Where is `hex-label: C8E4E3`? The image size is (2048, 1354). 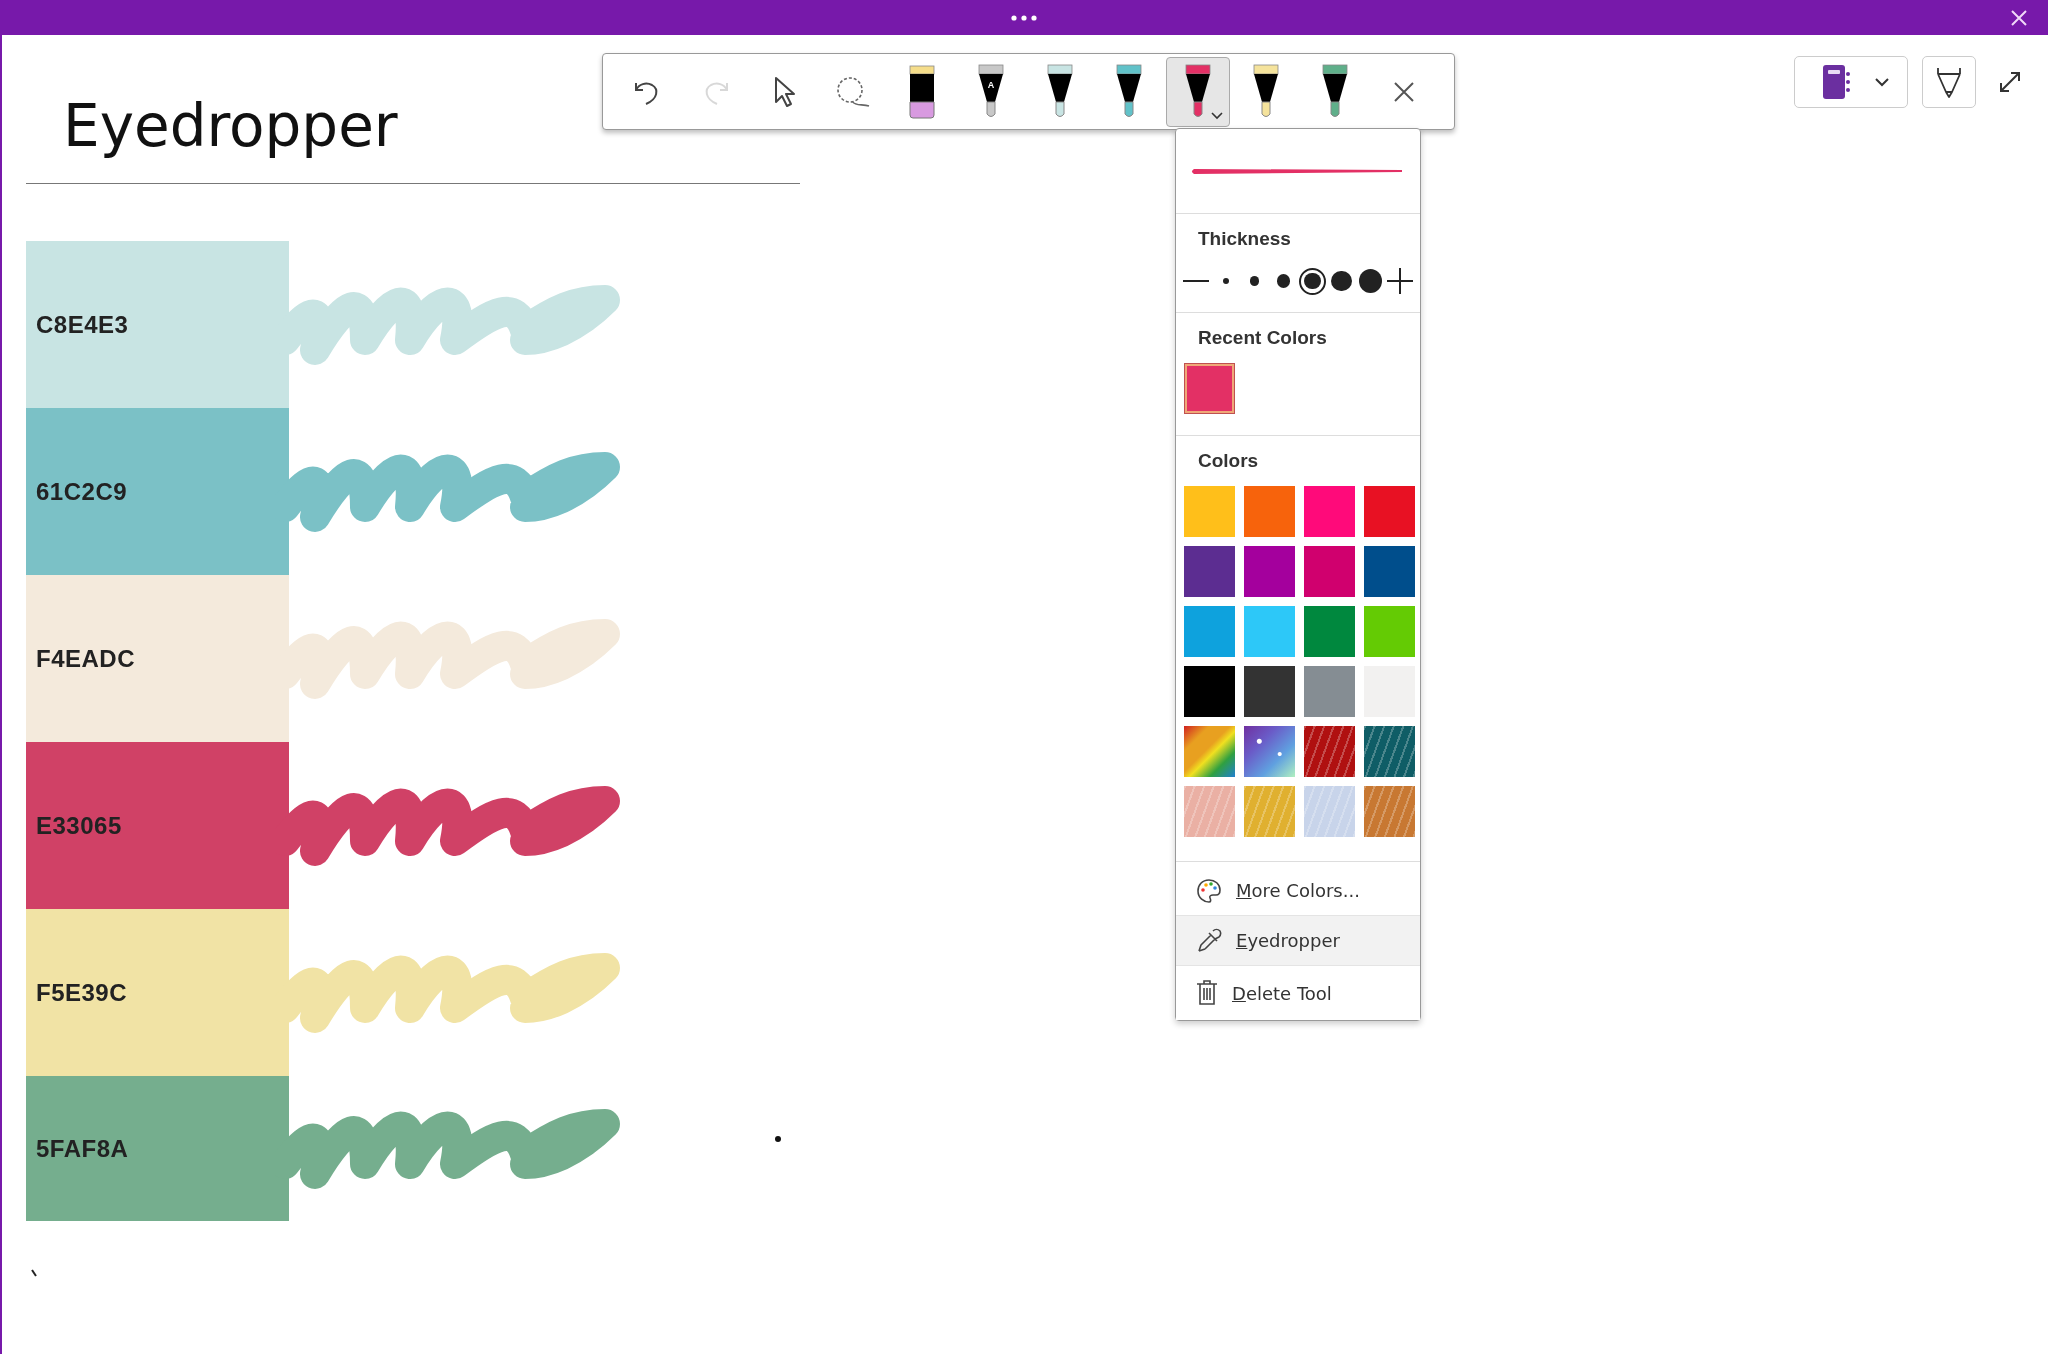
hex-label: C8E4E3 is located at coordinates (82, 324).